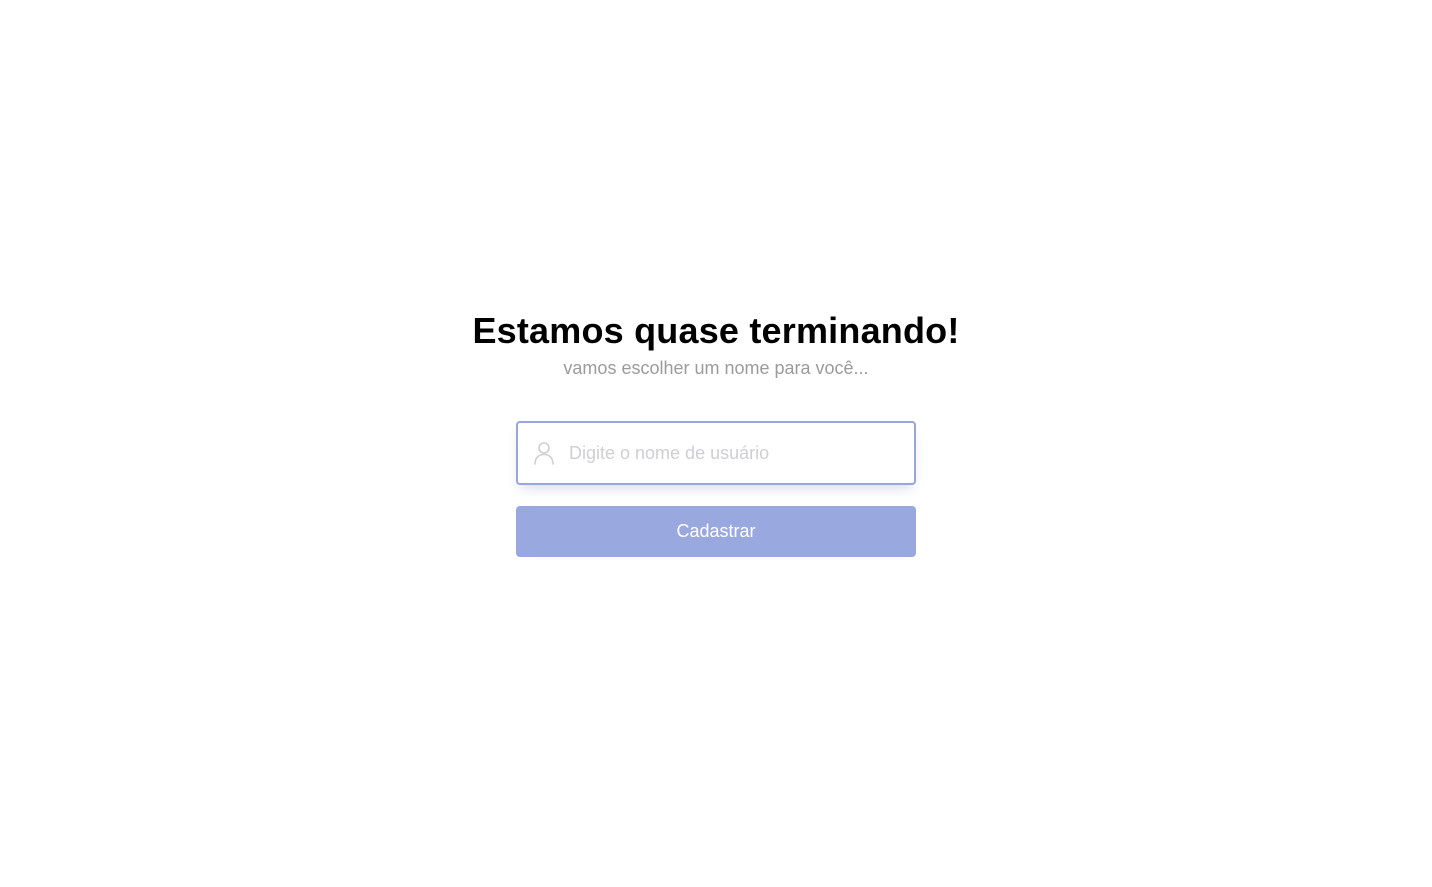  What do you see at coordinates (716, 330) in the screenshot?
I see `page-title: Estamos quase terminando!` at bounding box center [716, 330].